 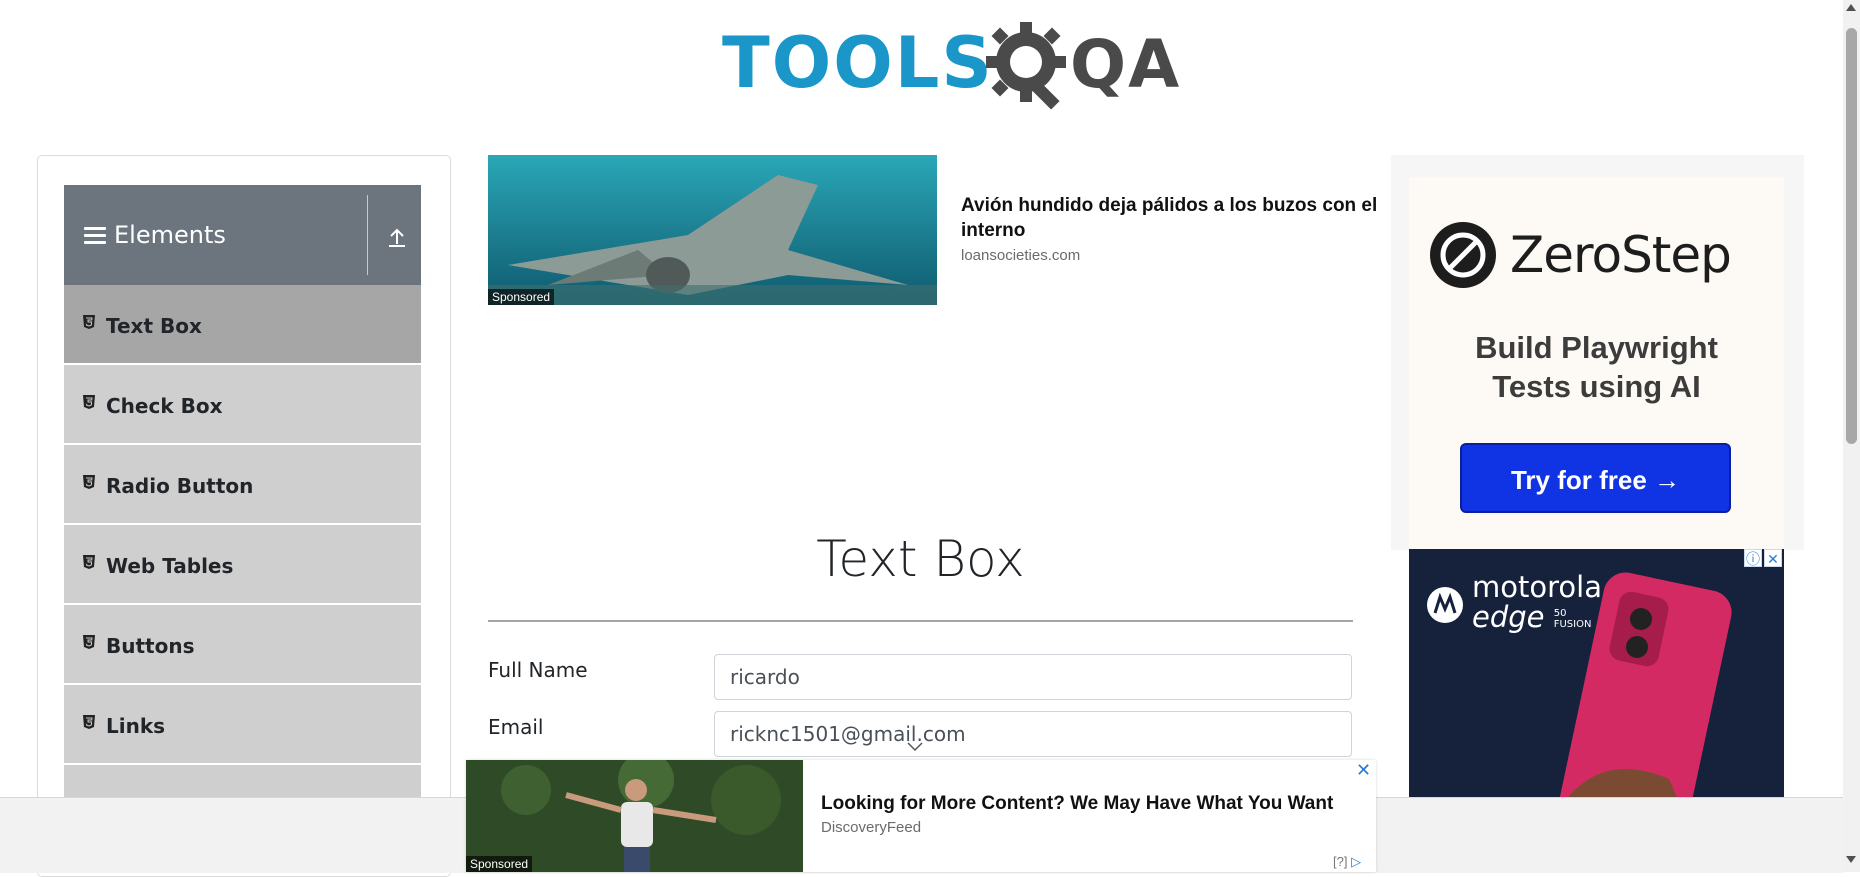 What do you see at coordinates (920, 621) in the screenshot?
I see `heading-divider` at bounding box center [920, 621].